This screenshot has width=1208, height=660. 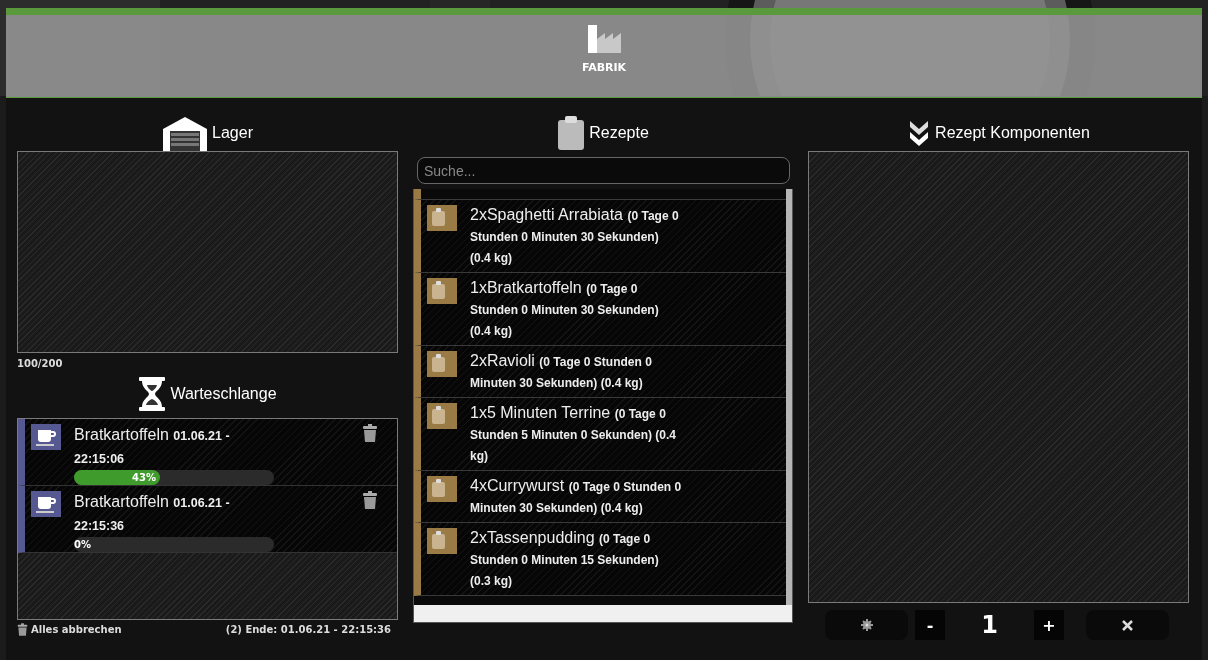 What do you see at coordinates (575, 236) in the screenshot?
I see `recipe-label: 2xSpaghetti Arrabiata (0 Tage 0 Stunden 0 Minuten 30 Sekunden) (0.4 kg)` at bounding box center [575, 236].